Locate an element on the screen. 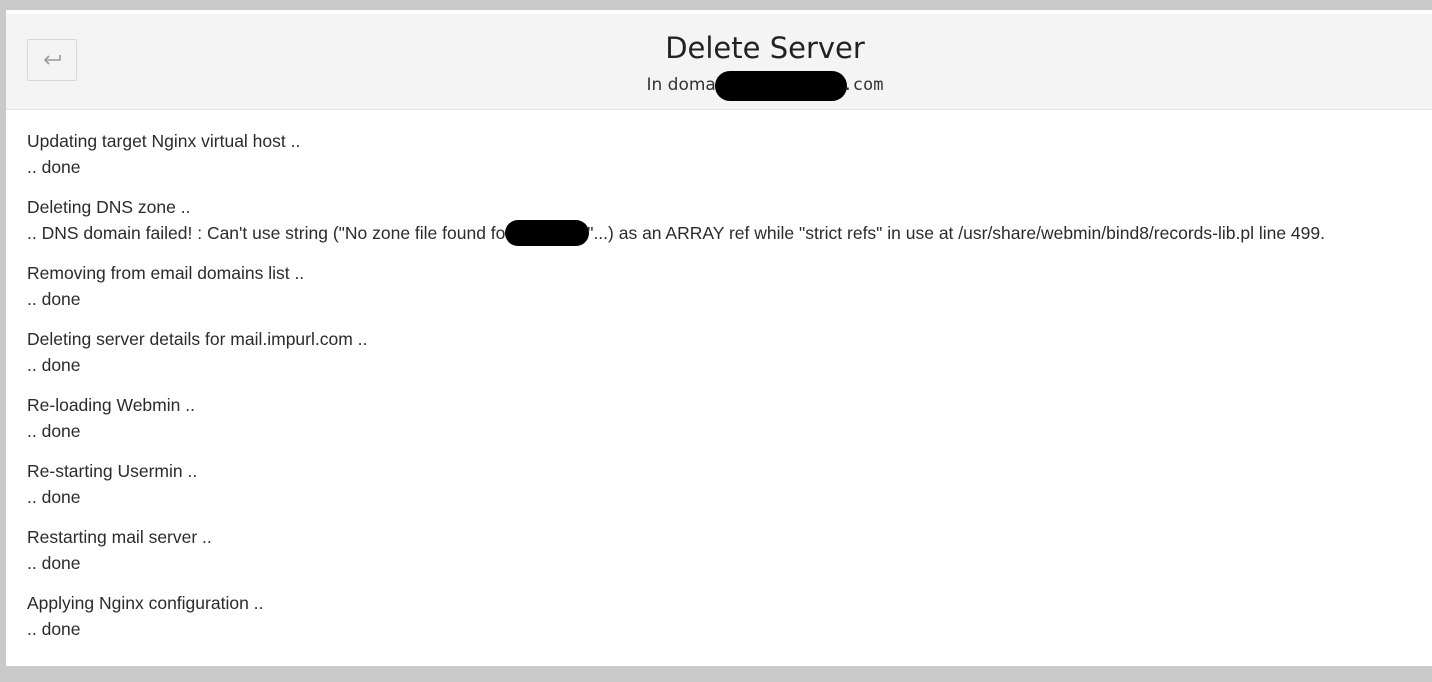 Image resolution: width=1432 pixels, height=682 pixels. page-title: Delete Server is located at coordinates (765, 48).